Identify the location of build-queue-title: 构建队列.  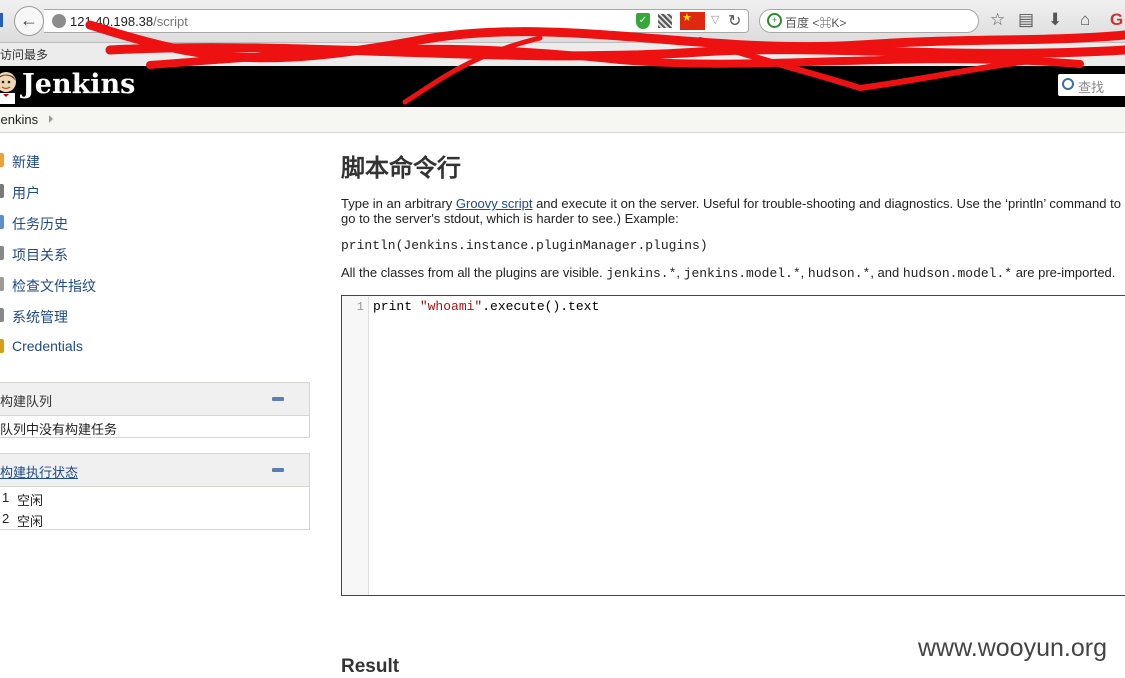
(26, 401).